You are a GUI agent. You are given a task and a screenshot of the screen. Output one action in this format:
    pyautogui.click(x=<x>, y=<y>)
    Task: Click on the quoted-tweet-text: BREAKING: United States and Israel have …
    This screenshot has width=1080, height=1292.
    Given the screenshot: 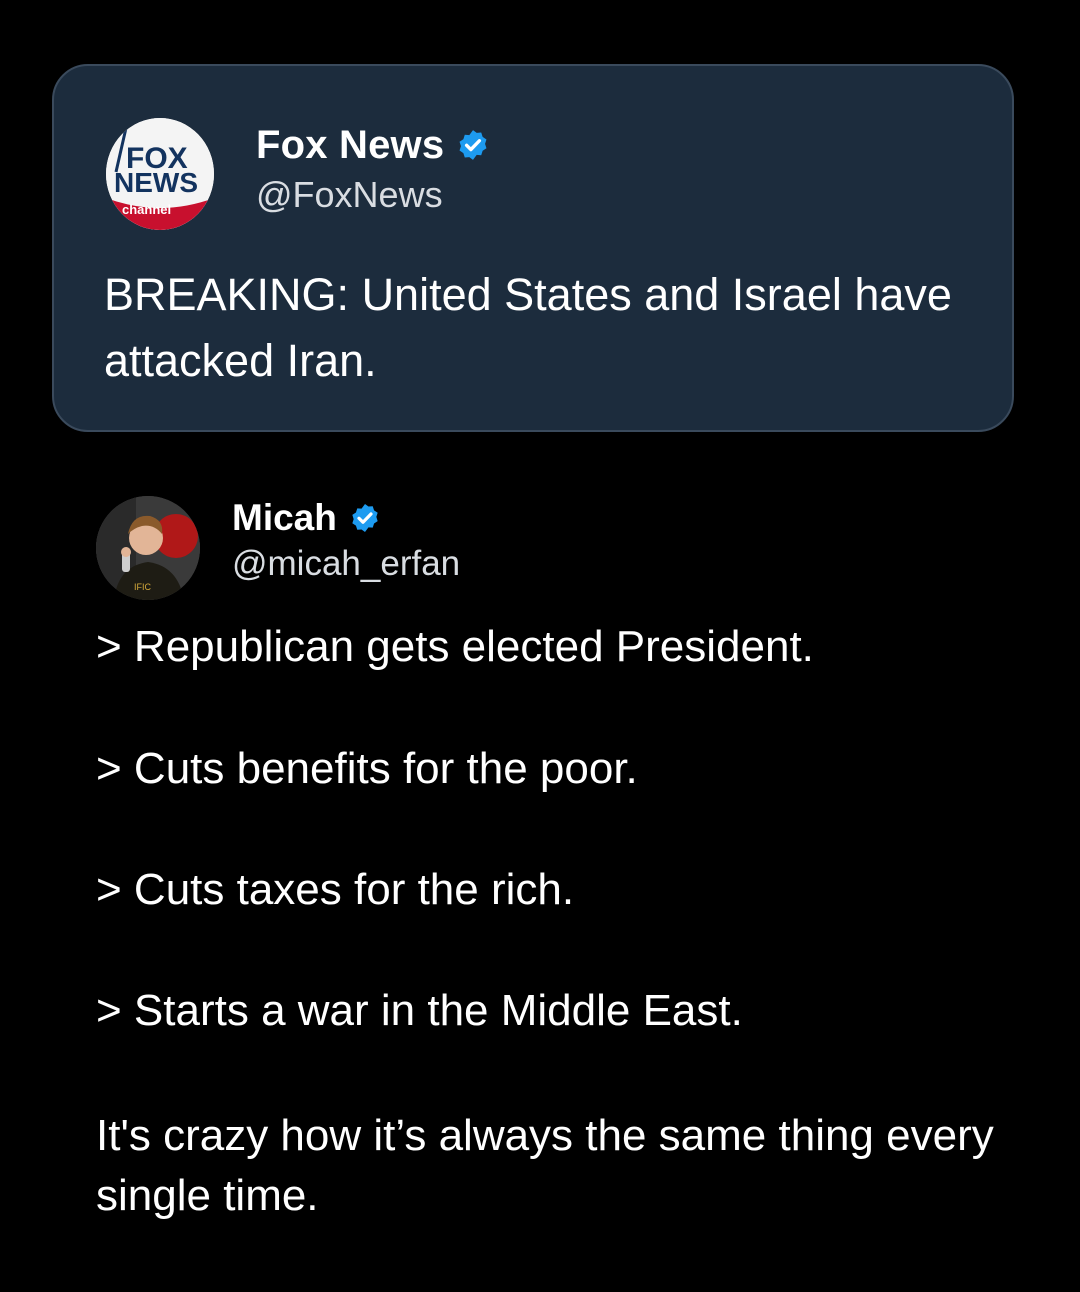 What is the action you would take?
    pyautogui.click(x=528, y=327)
    